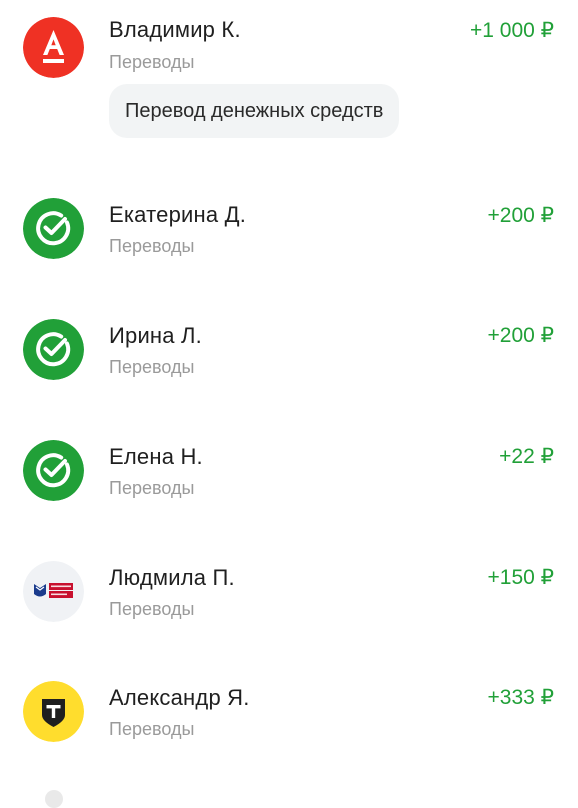 The image size is (578, 808). I want to click on transaction-amount: +333 ₽, so click(521, 697).